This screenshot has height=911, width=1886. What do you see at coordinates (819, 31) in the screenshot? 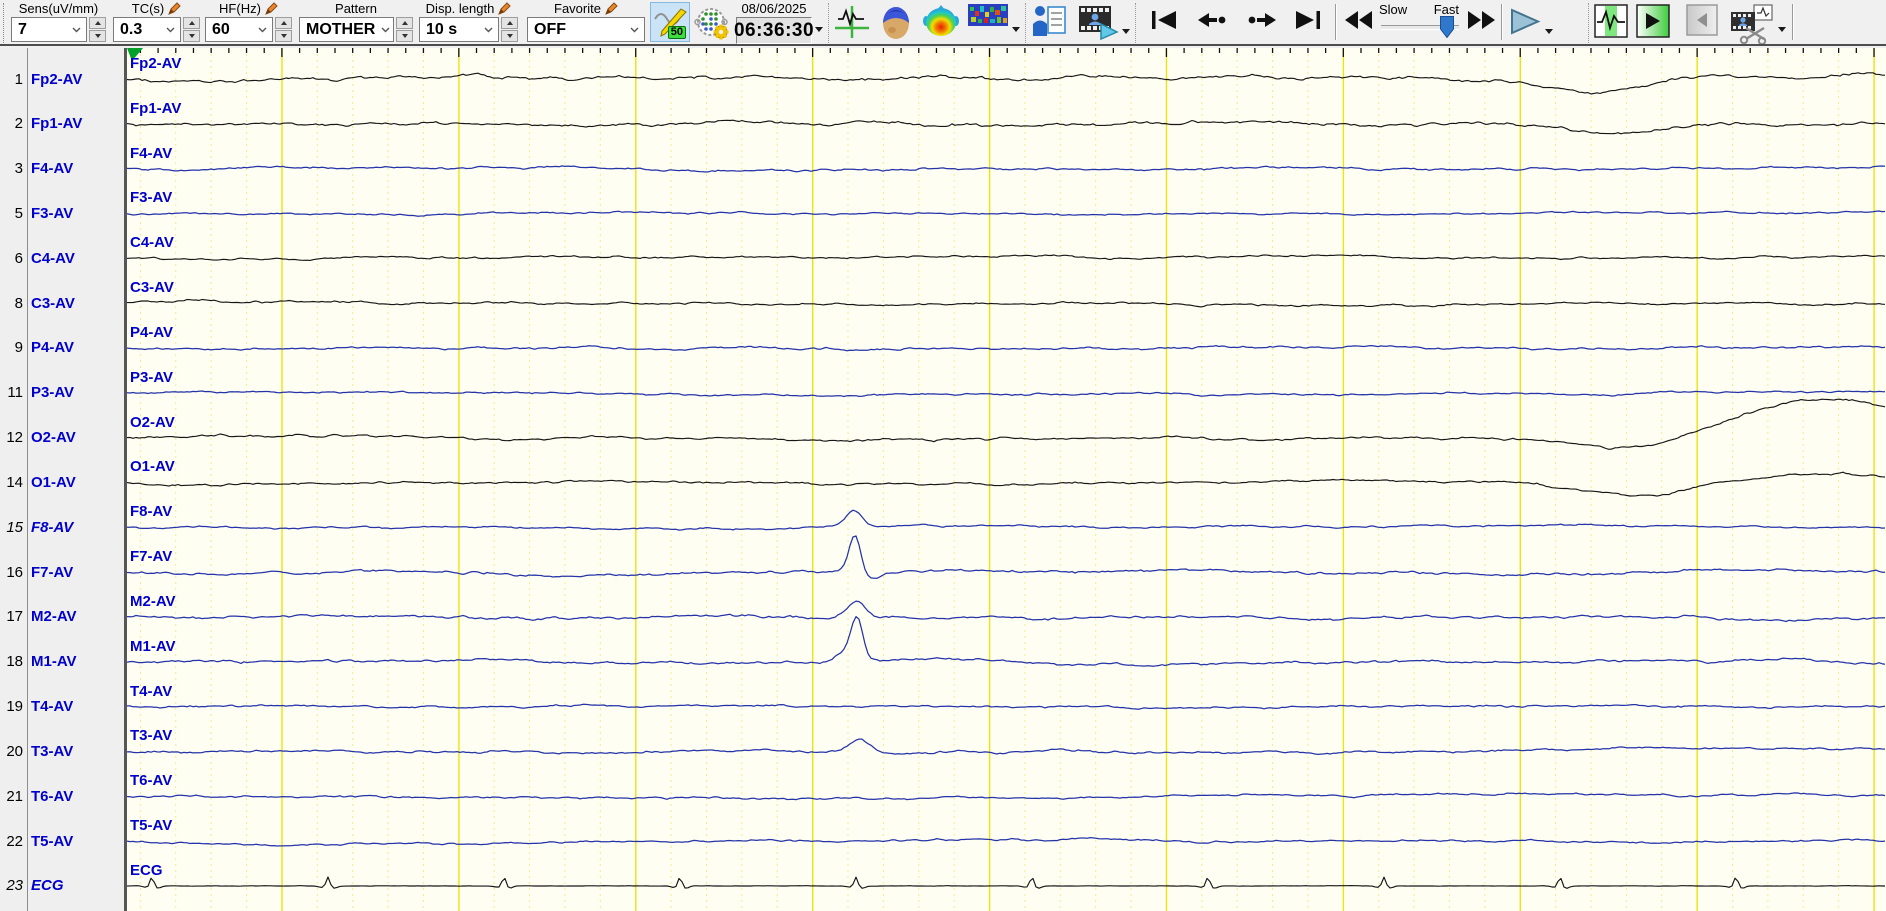
I see `time-dropdown-arrow` at bounding box center [819, 31].